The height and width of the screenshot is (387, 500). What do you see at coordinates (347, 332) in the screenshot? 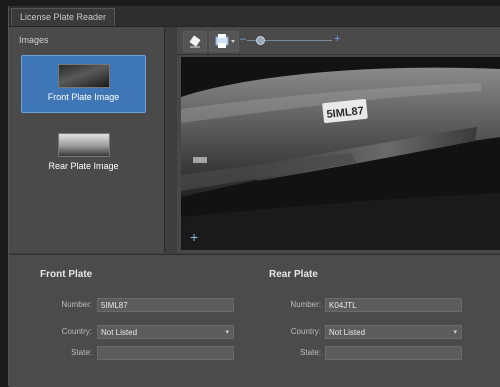
I see `rear-country-value: Not Listed` at bounding box center [347, 332].